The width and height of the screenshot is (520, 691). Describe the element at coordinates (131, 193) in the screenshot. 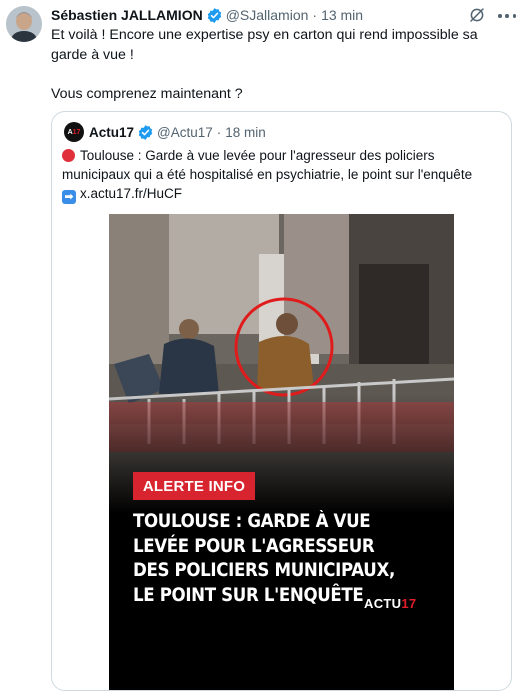

I see `quote-link: x.actu17.fr/HuCF` at that location.